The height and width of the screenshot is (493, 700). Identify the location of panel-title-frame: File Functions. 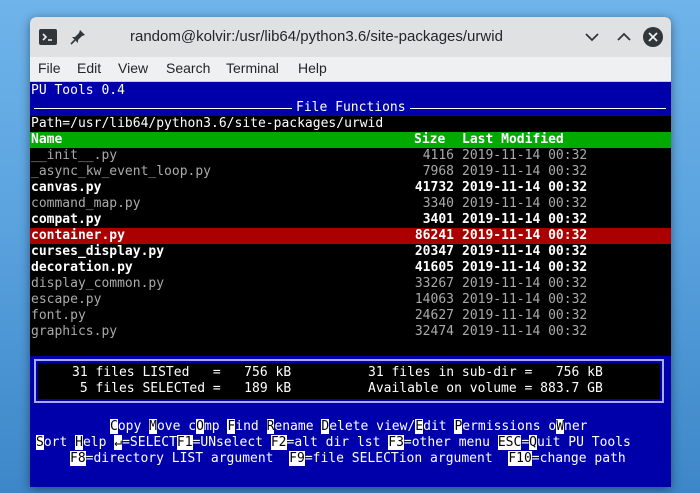
(350, 108).